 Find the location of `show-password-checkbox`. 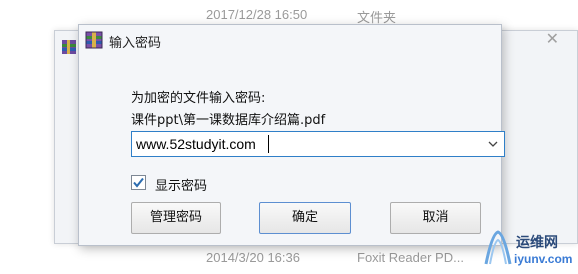

show-password-checkbox is located at coordinates (138, 182).